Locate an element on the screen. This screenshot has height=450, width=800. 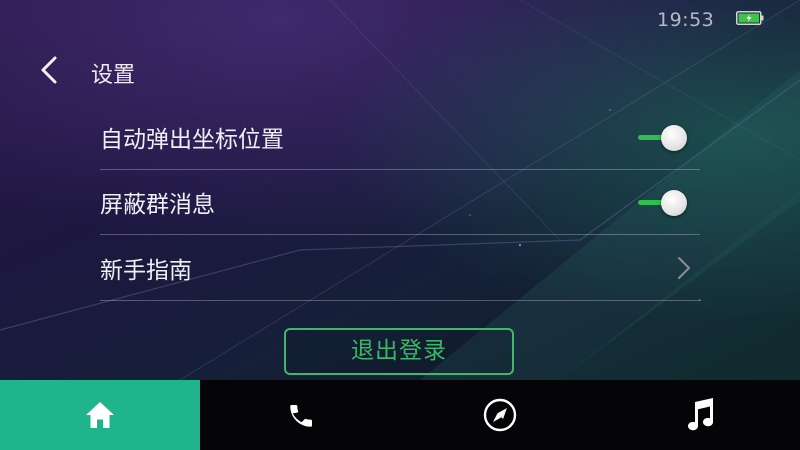
music-note-icon is located at coordinates (701, 414).